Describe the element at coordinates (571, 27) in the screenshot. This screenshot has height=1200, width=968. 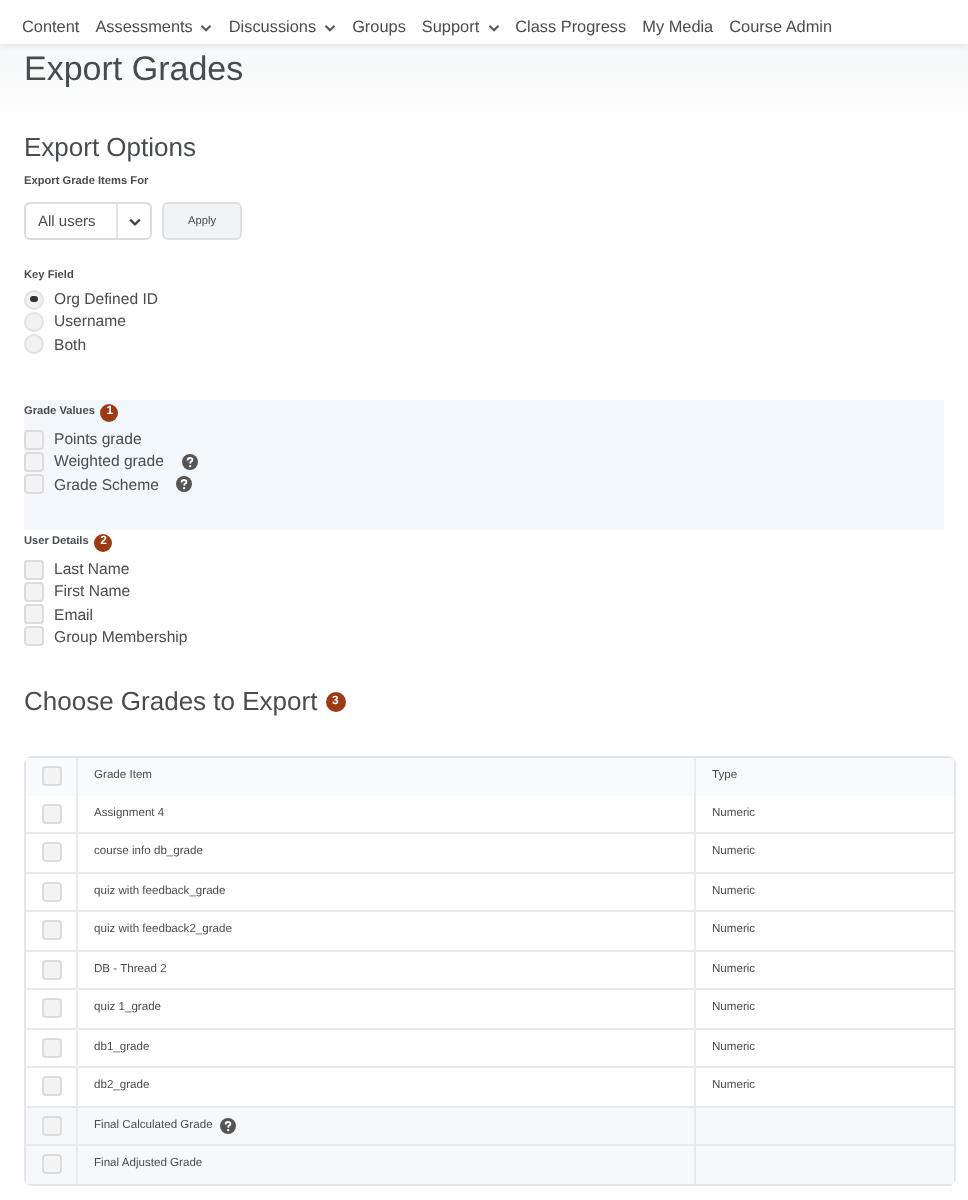
I see `nav-link: Class Progress` at that location.